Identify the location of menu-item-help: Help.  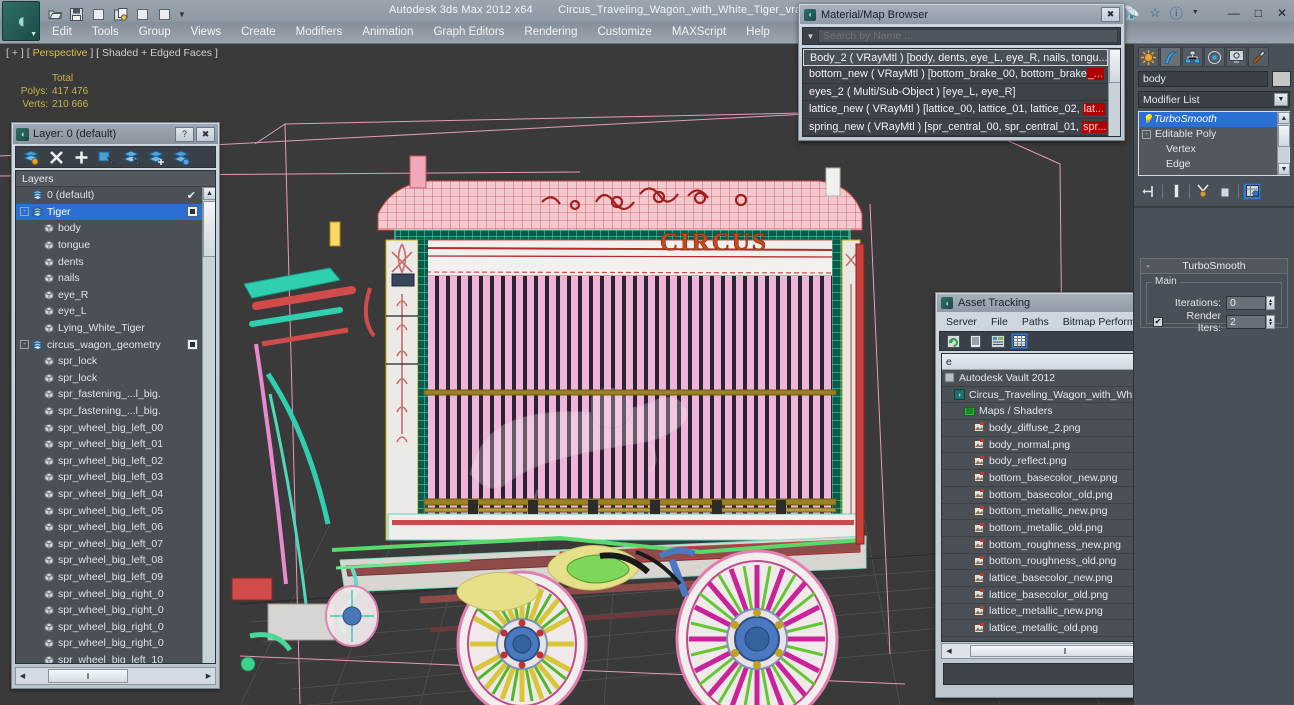
(758, 32).